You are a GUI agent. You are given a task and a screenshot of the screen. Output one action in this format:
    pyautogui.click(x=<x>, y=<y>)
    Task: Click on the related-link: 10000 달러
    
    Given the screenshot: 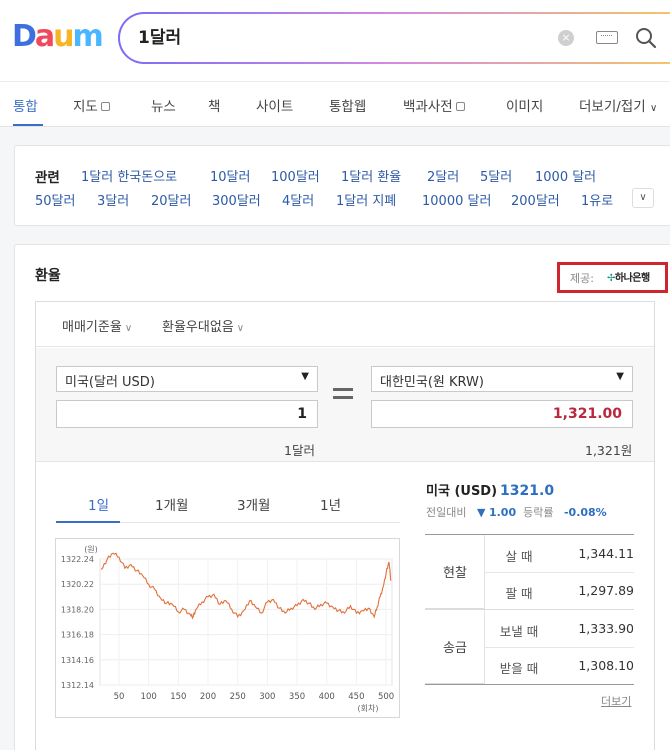 What is the action you would take?
    pyautogui.click(x=456, y=199)
    